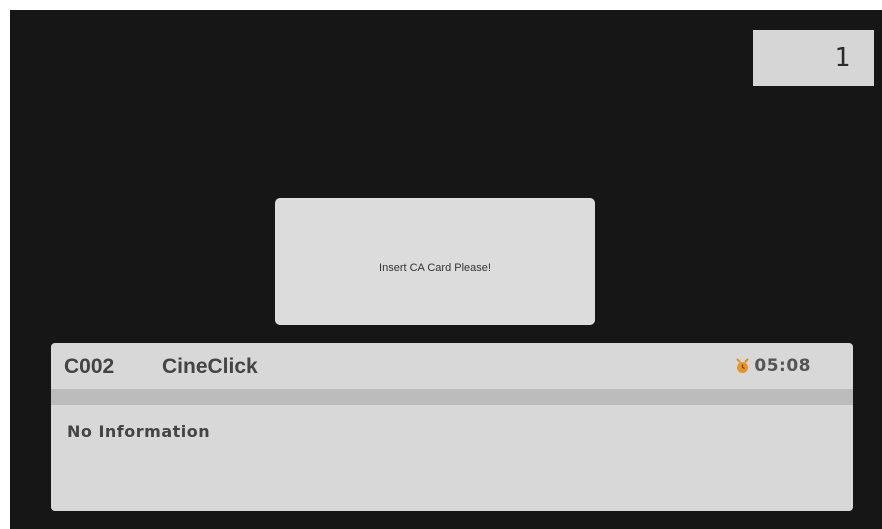  What do you see at coordinates (435, 267) in the screenshot?
I see `popup-message: Insert CA Card Please!` at bounding box center [435, 267].